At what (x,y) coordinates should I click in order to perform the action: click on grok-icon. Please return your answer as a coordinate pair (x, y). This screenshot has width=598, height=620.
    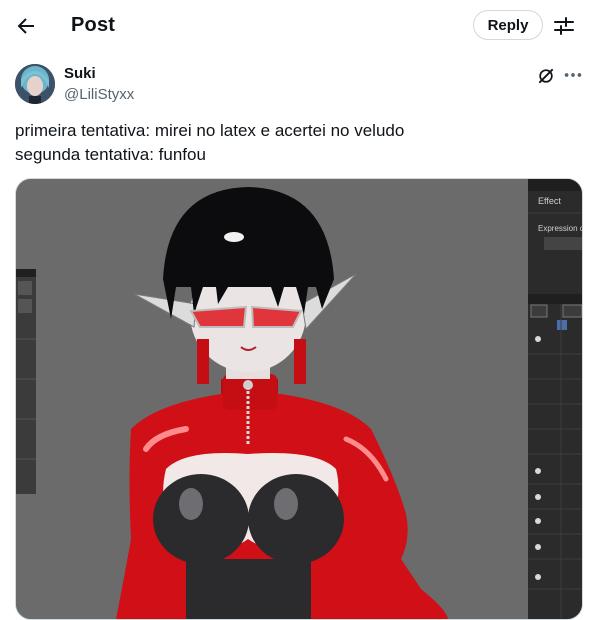
    Looking at the image, I should click on (546, 76).